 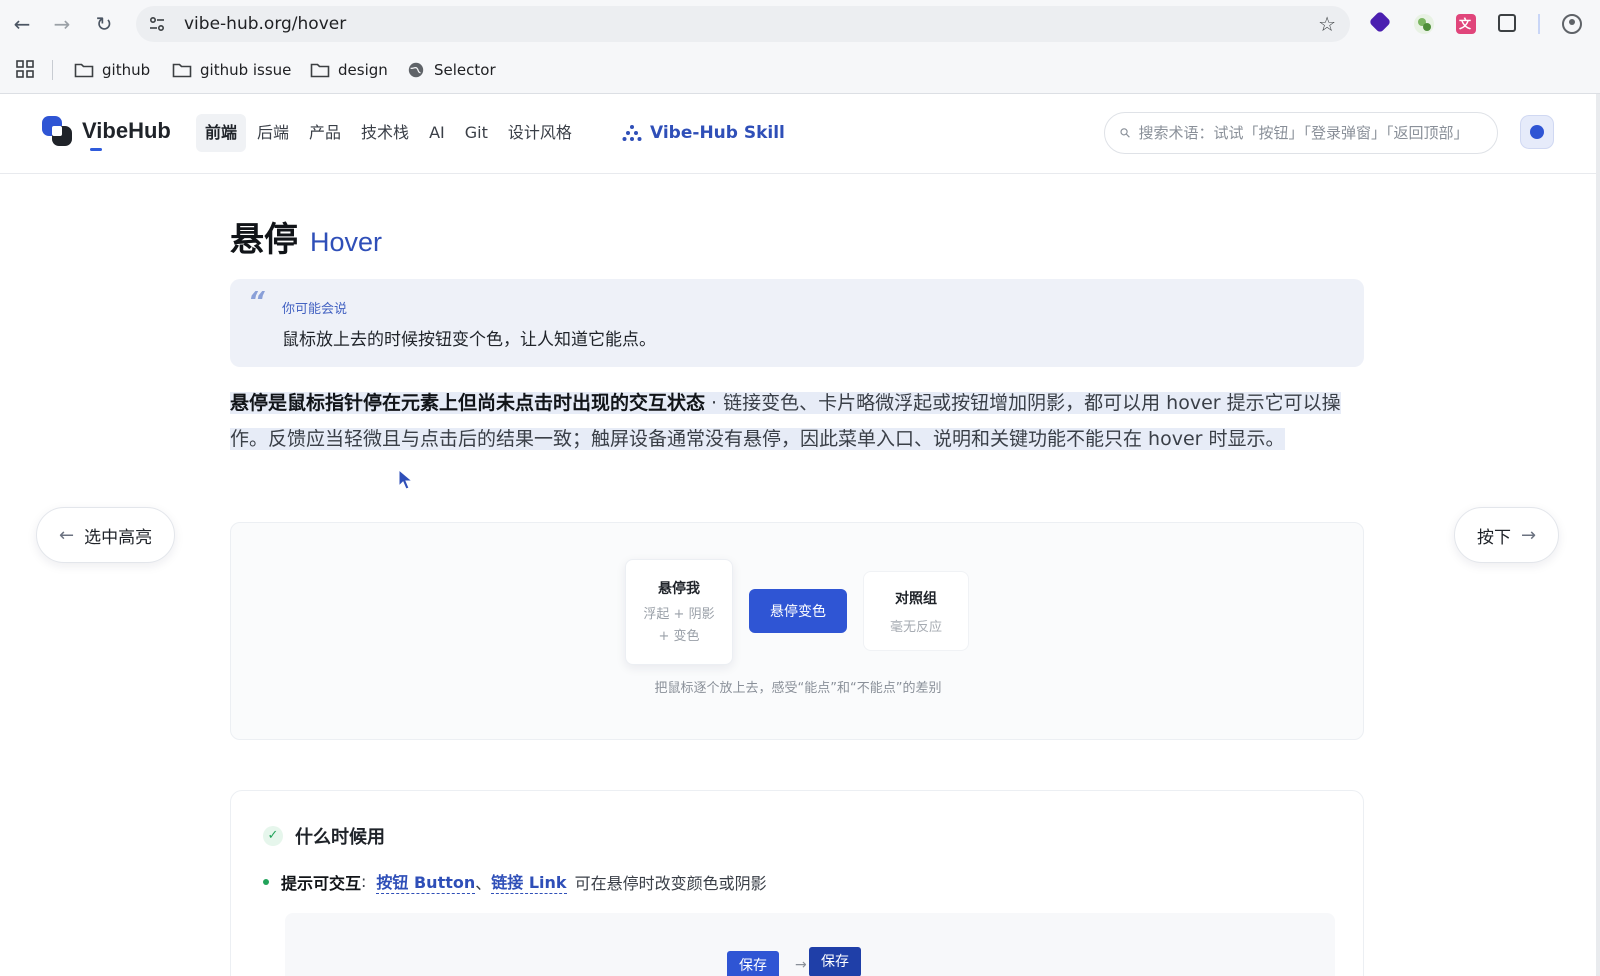 What do you see at coordinates (916, 599) in the screenshot?
I see `control-card-title: 对照组` at bounding box center [916, 599].